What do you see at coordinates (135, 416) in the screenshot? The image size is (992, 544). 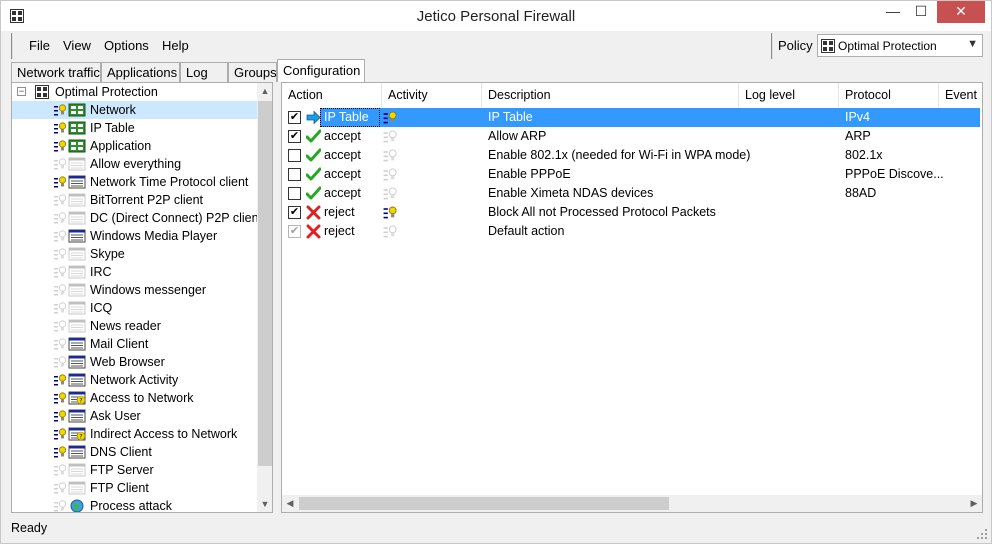 I see `tree-item: Ask User` at bounding box center [135, 416].